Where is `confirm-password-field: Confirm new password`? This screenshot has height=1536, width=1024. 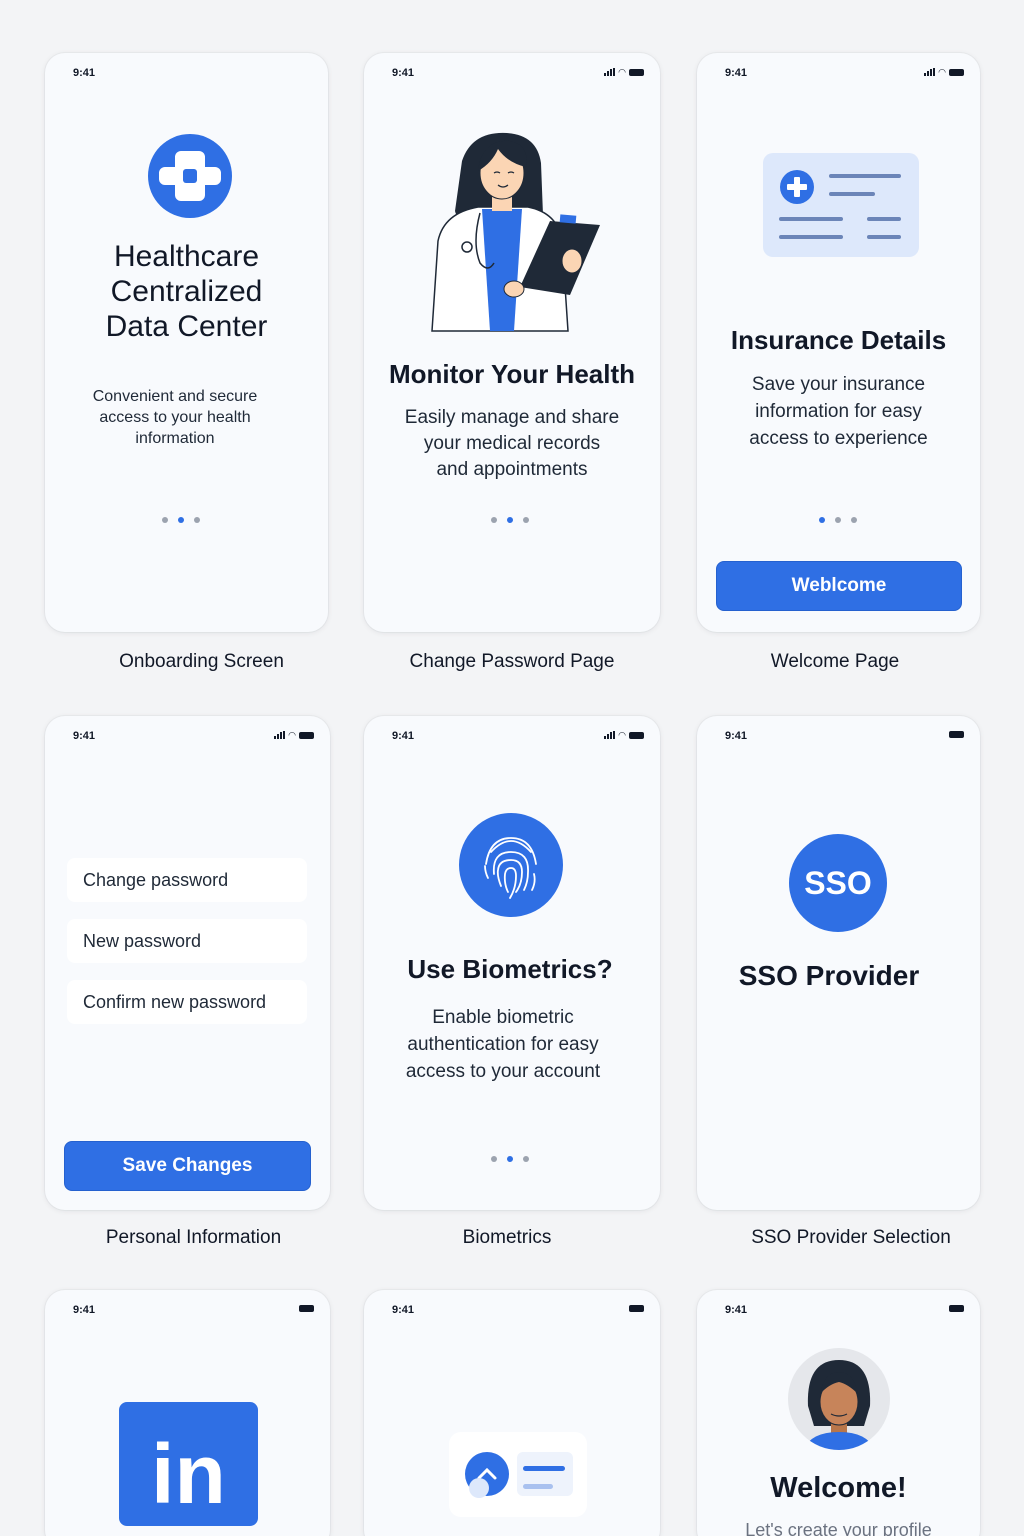 confirm-password-field: Confirm new password is located at coordinates (187, 1002).